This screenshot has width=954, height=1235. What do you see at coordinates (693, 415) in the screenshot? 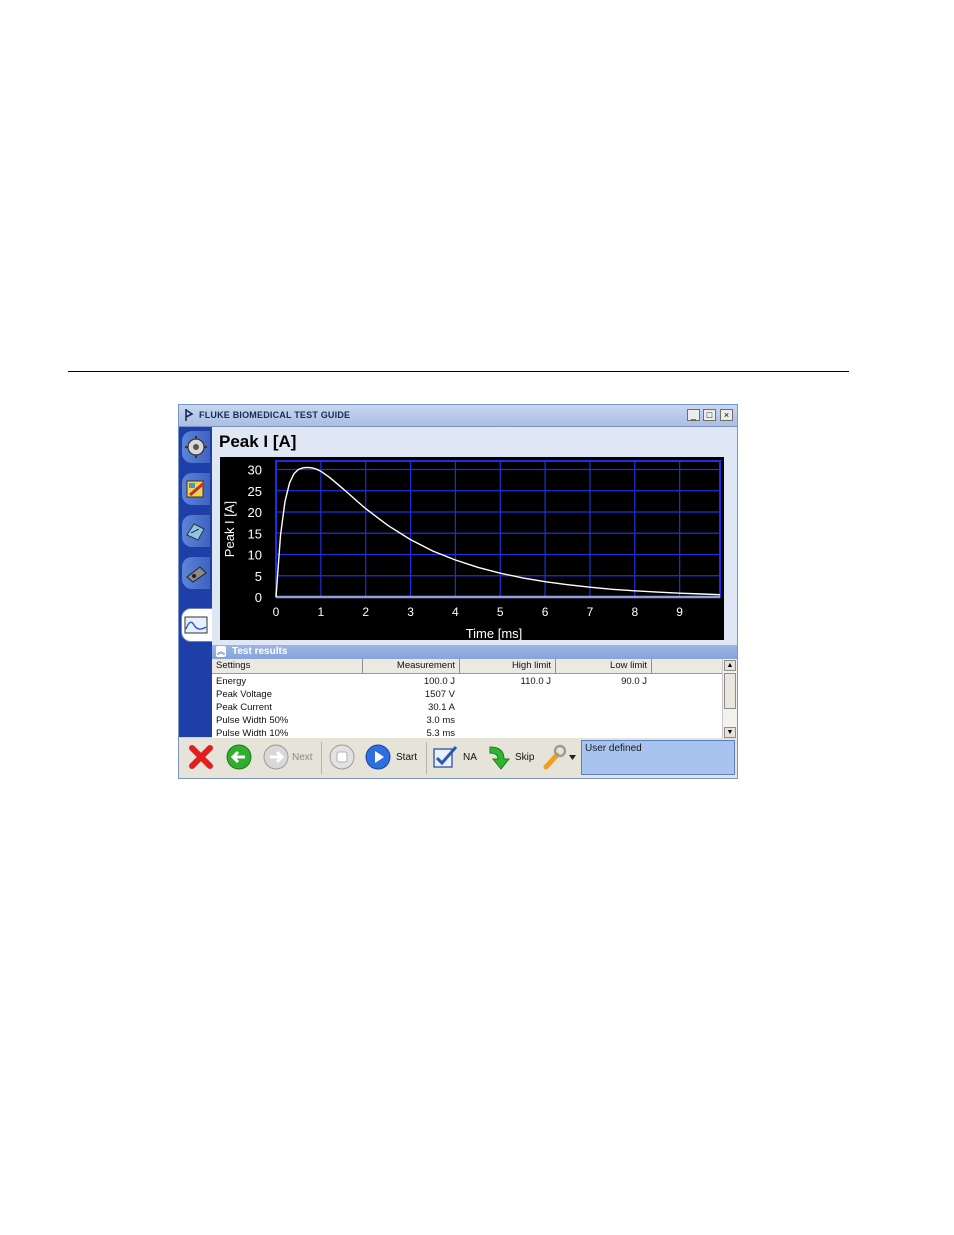
I see `minimize-button: _` at bounding box center [693, 415].